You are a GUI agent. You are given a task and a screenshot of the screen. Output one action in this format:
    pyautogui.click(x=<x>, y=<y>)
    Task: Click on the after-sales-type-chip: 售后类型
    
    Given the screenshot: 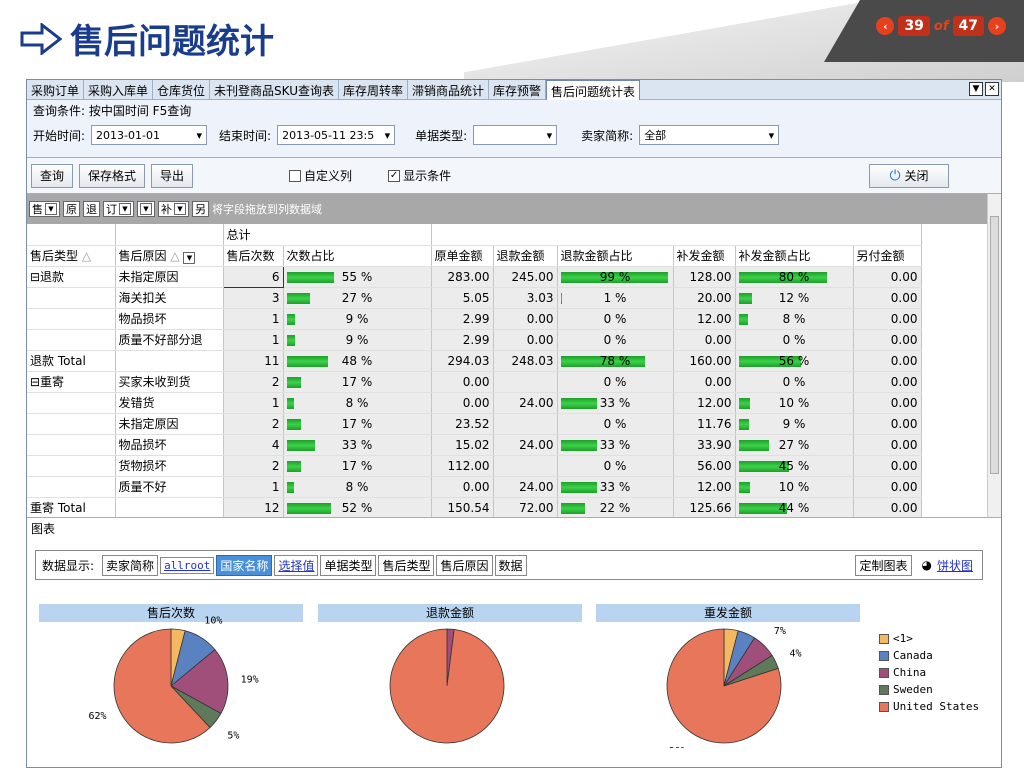 What is the action you would take?
    pyautogui.click(x=406, y=565)
    